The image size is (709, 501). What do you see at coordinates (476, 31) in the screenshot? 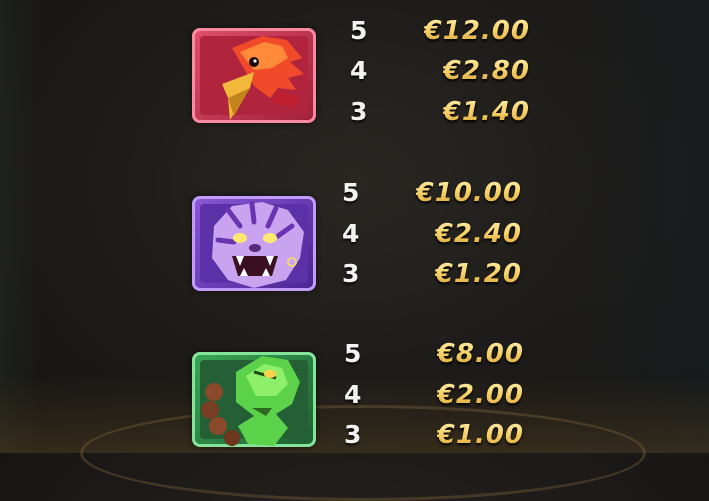
I see `payout-amount: €12.00` at bounding box center [476, 31].